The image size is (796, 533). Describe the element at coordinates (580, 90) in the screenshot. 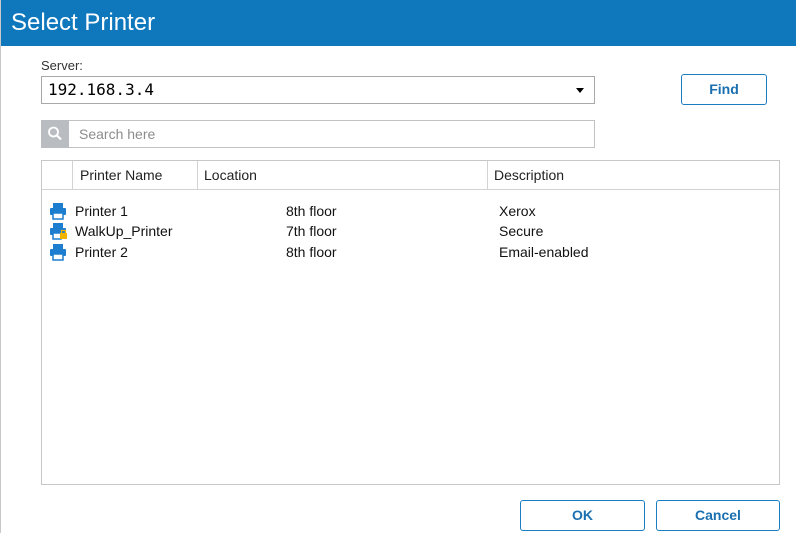

I see `chevron-down-icon` at that location.